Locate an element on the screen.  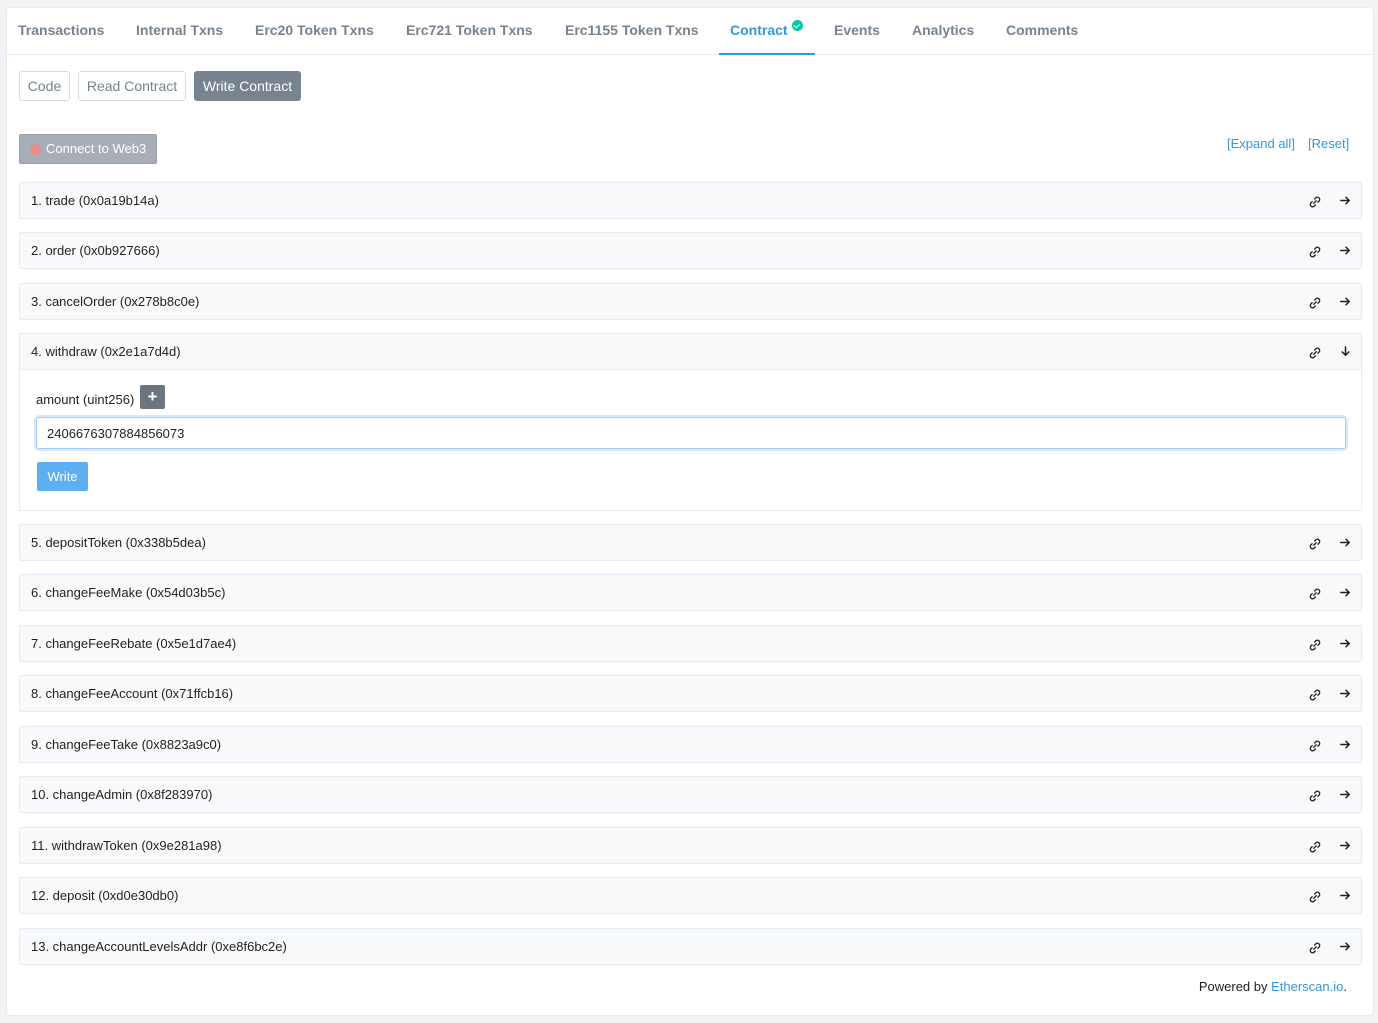
function-row: 1. trade (0x0a19b14a) is located at coordinates (690, 200).